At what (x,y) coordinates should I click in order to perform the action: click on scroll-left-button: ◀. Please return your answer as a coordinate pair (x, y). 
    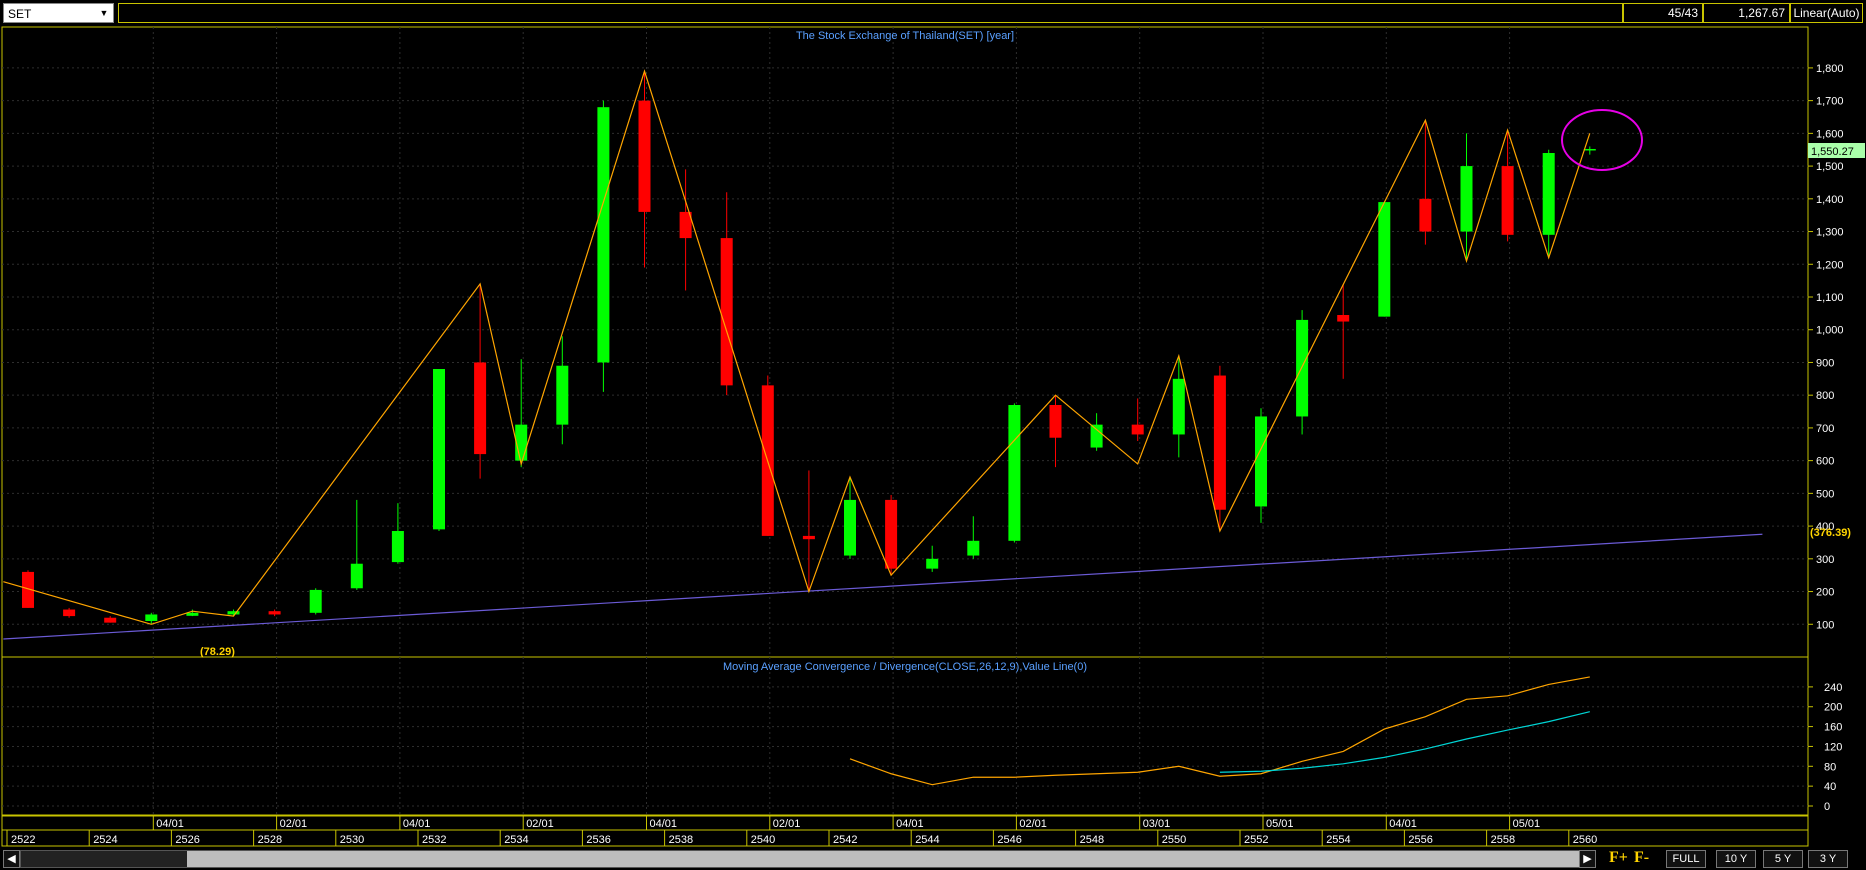
    Looking at the image, I should click on (11, 859).